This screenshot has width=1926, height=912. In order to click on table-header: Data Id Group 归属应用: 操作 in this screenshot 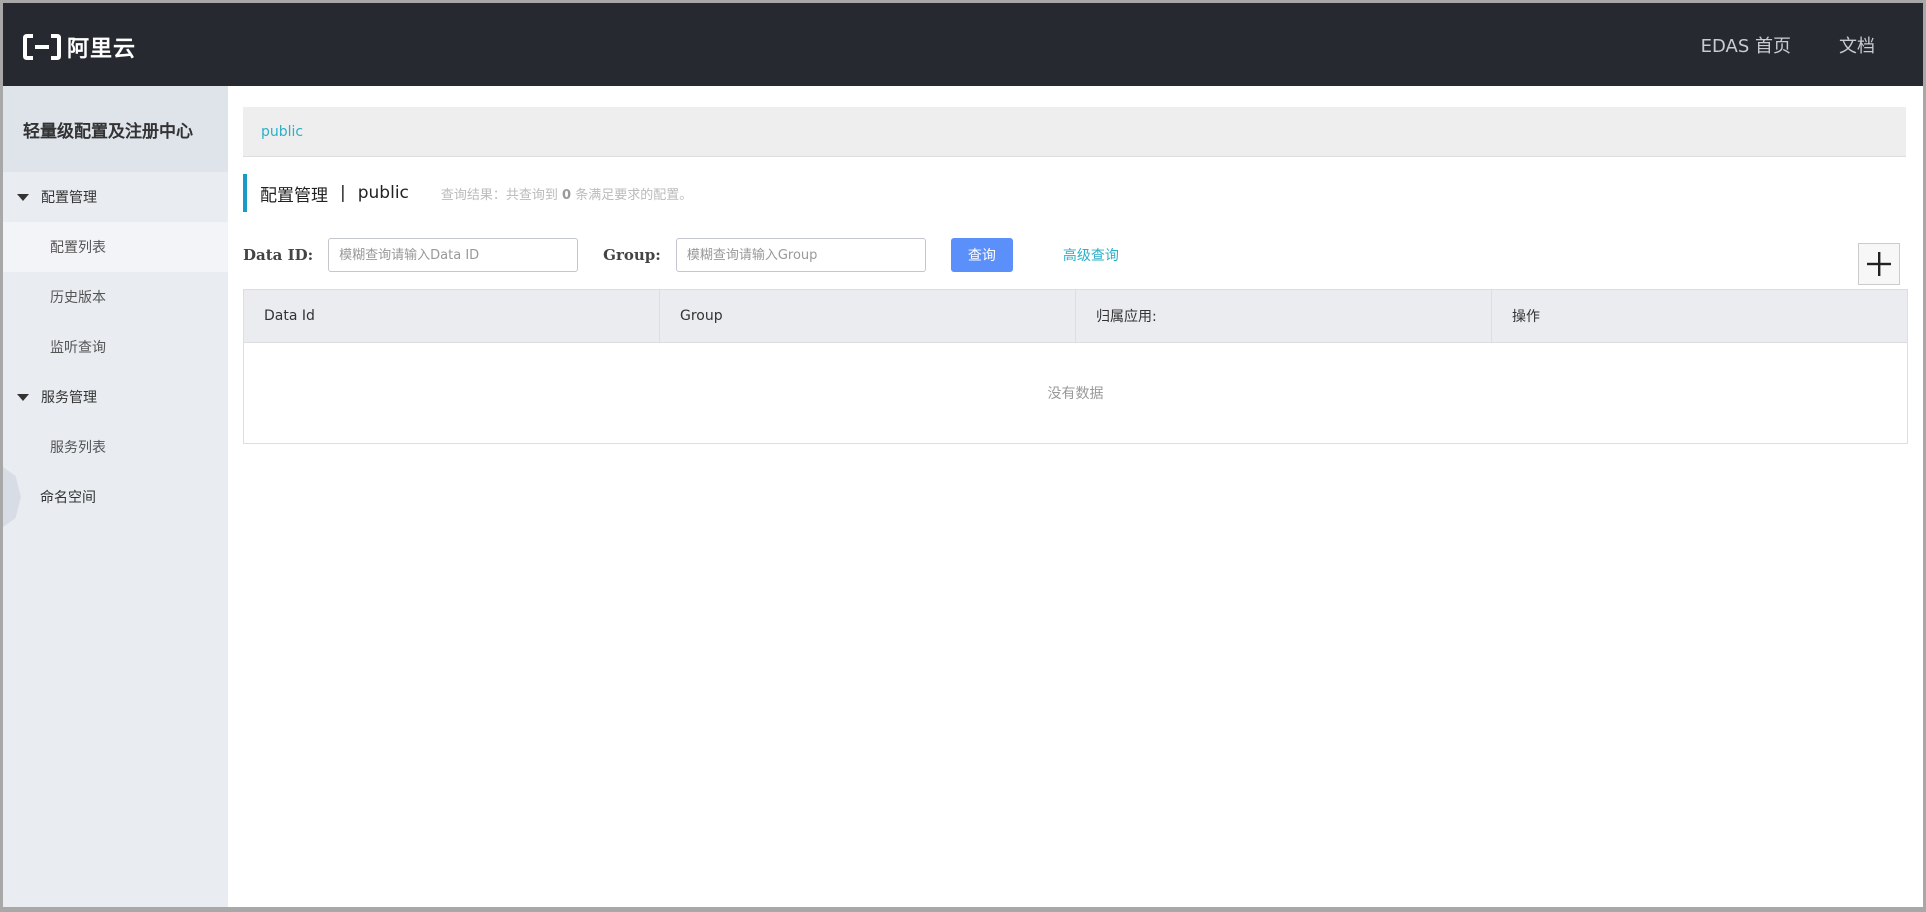, I will do `click(1075, 316)`.